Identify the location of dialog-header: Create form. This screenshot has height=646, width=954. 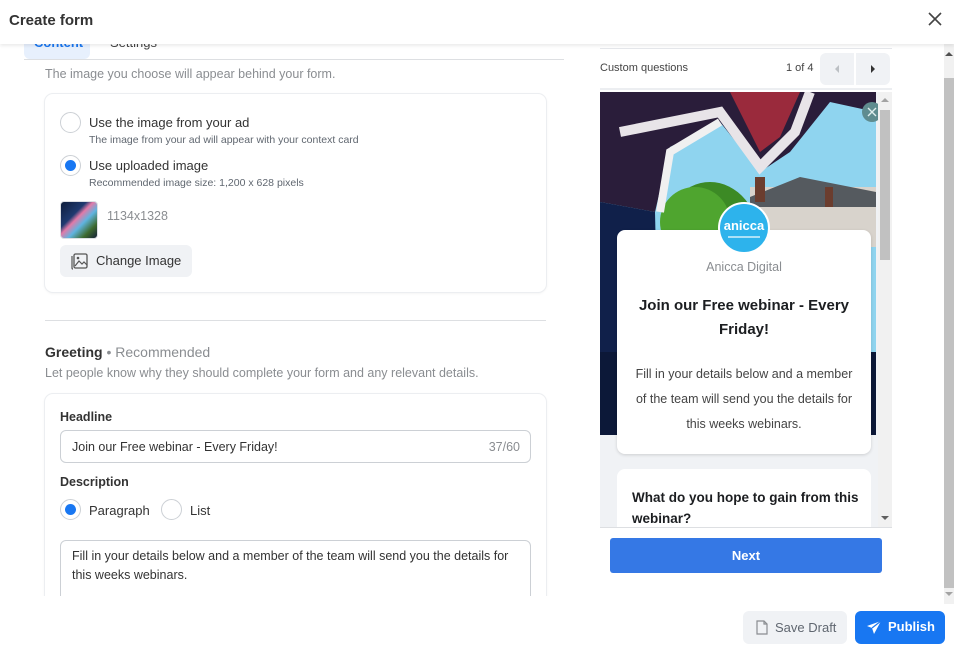
(477, 22).